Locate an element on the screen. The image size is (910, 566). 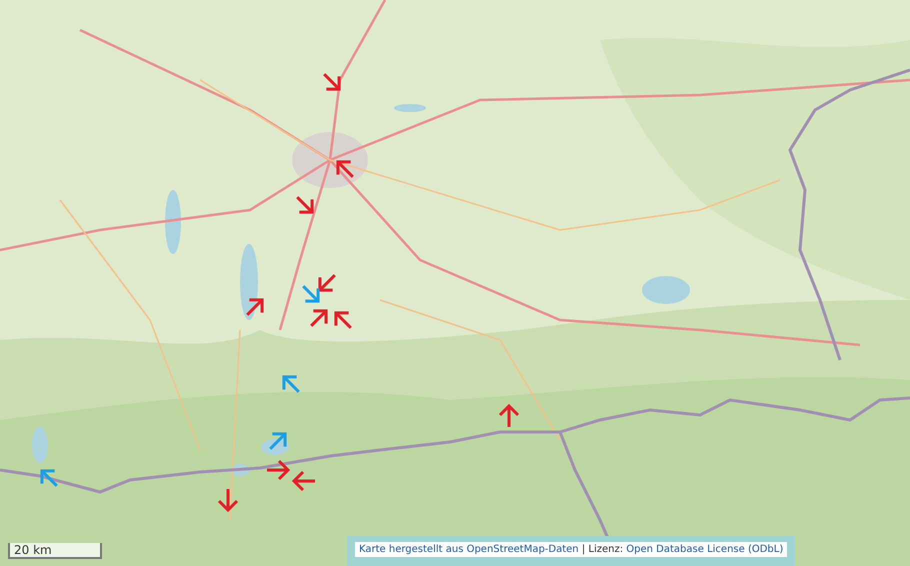
license-label: | Lizenz: is located at coordinates (603, 549).